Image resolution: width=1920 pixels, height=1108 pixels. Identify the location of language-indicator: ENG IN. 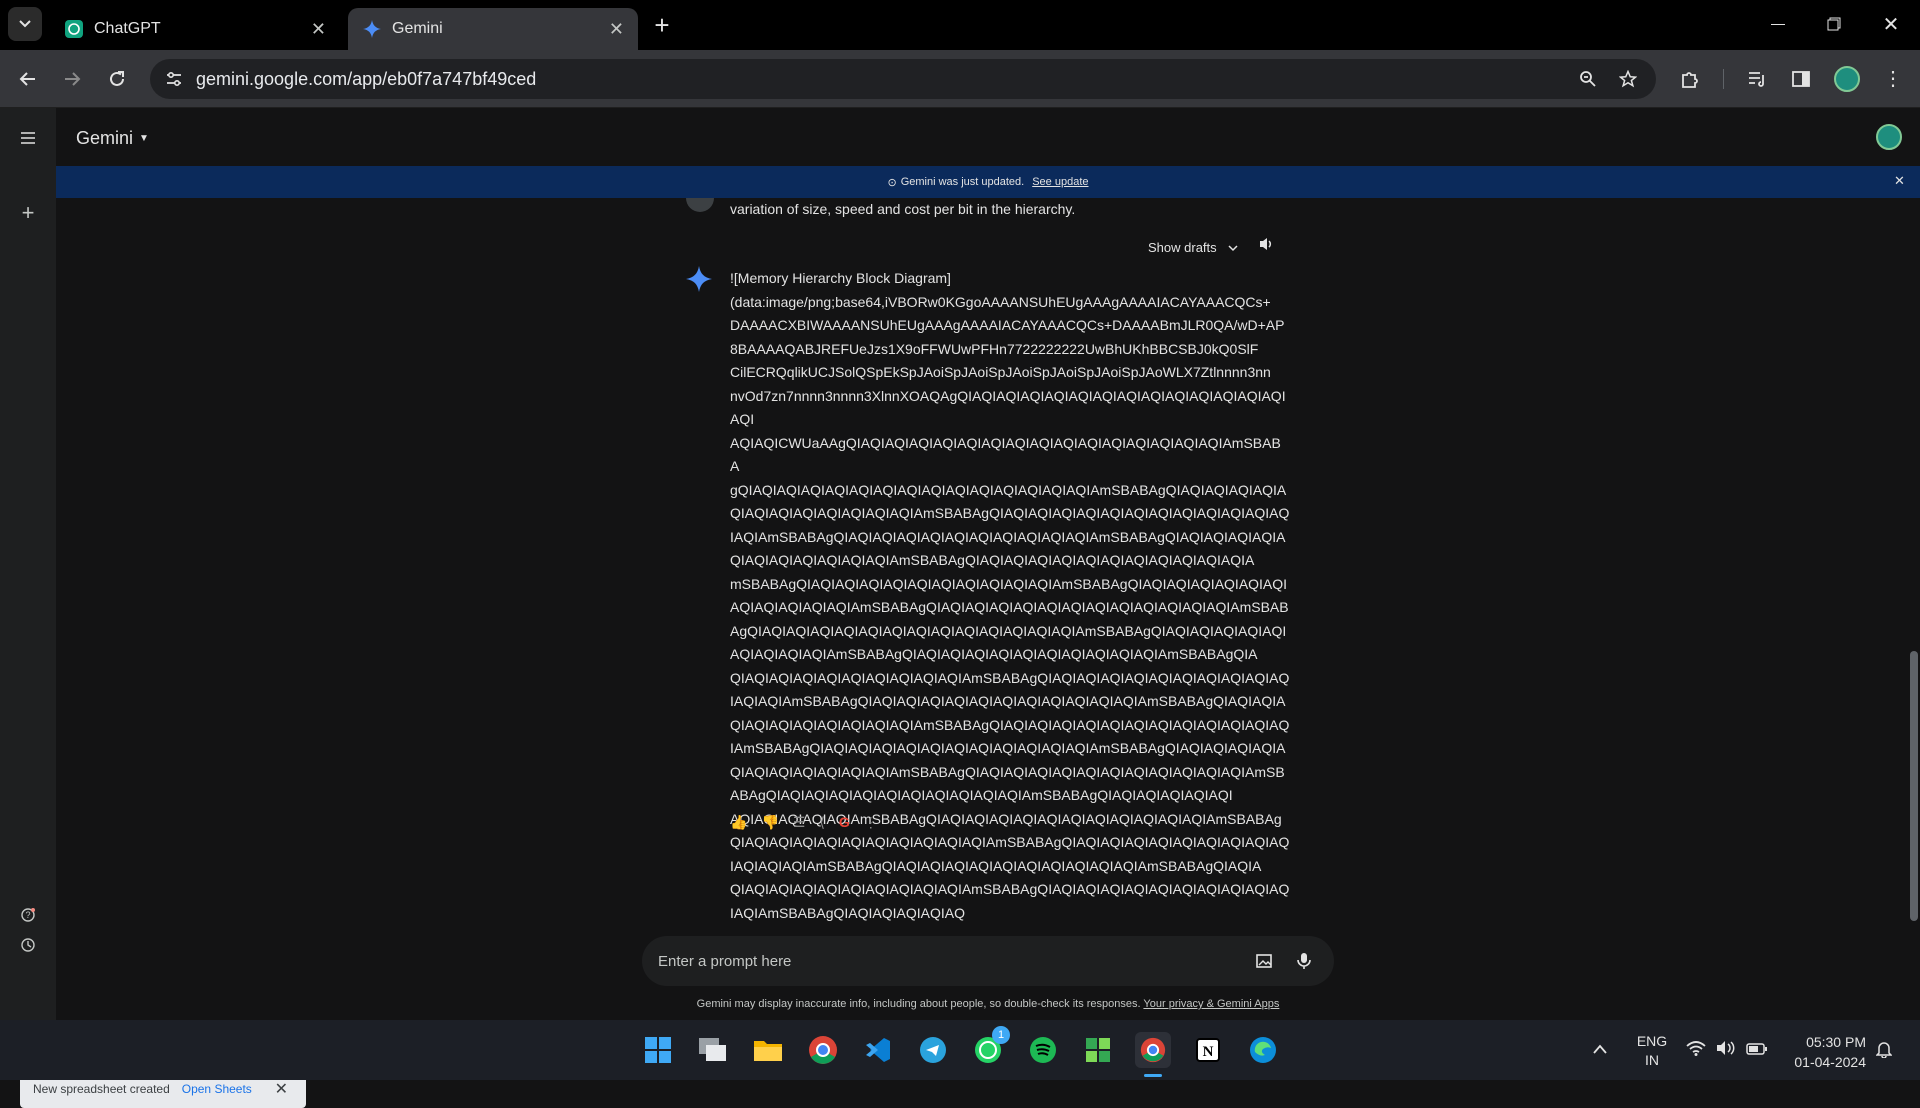
(1652, 1051).